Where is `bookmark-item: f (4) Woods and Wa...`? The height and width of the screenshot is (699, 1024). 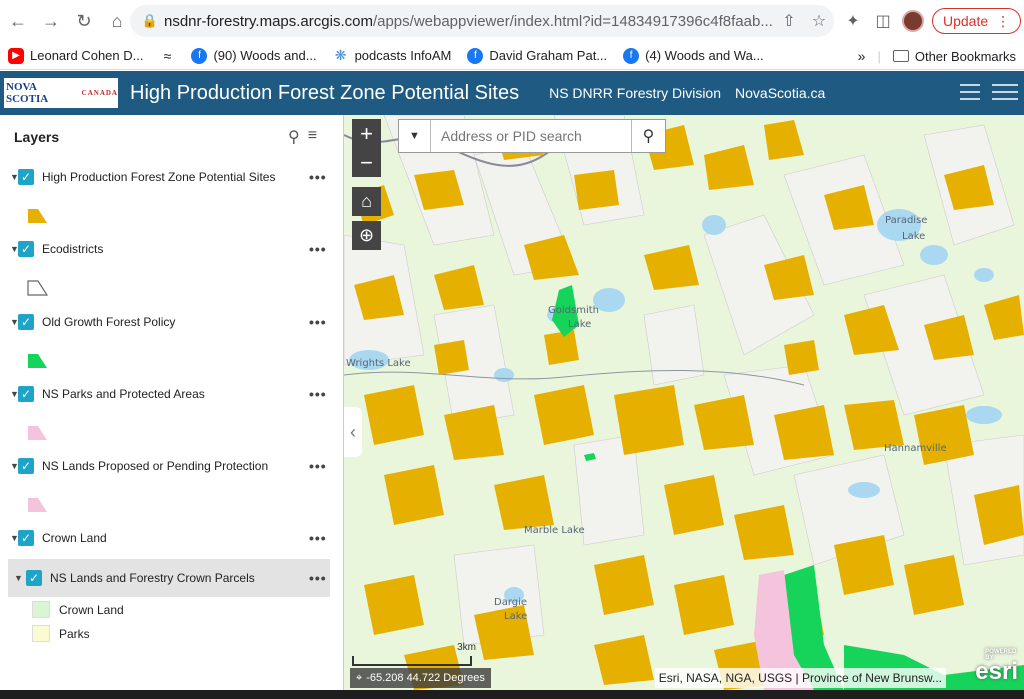
bookmark-item: f (4) Woods and Wa... is located at coordinates (693, 55).